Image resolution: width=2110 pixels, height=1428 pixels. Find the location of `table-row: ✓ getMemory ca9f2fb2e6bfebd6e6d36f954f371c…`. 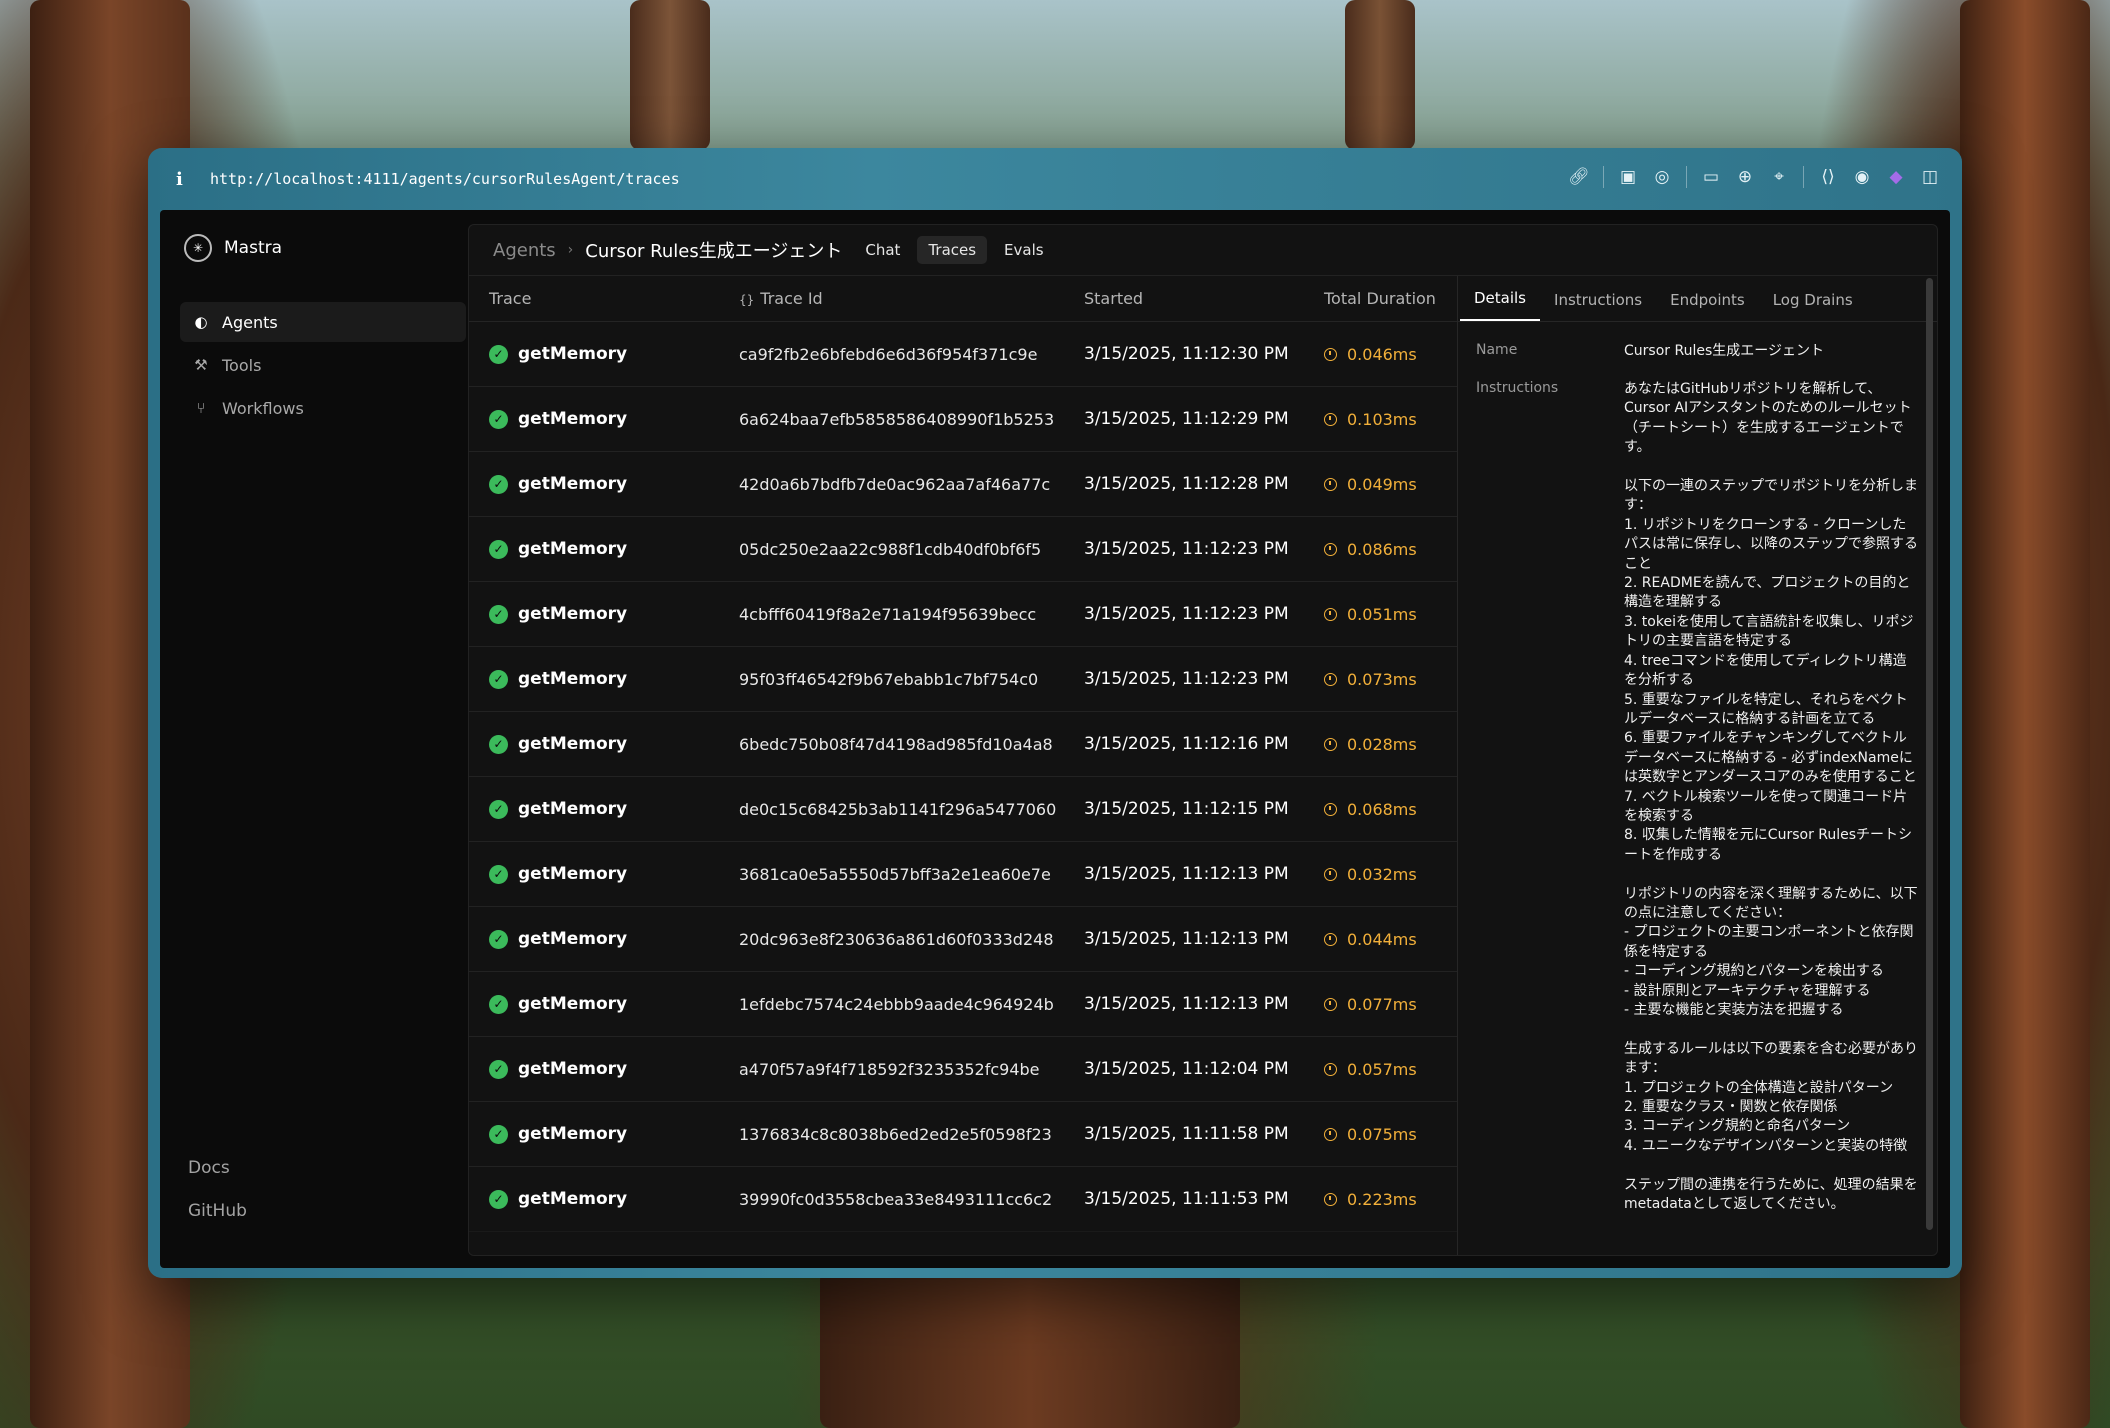

table-row: ✓ getMemory ca9f2fb2e6bfebd6e6d36f954f371c… is located at coordinates (963, 354).